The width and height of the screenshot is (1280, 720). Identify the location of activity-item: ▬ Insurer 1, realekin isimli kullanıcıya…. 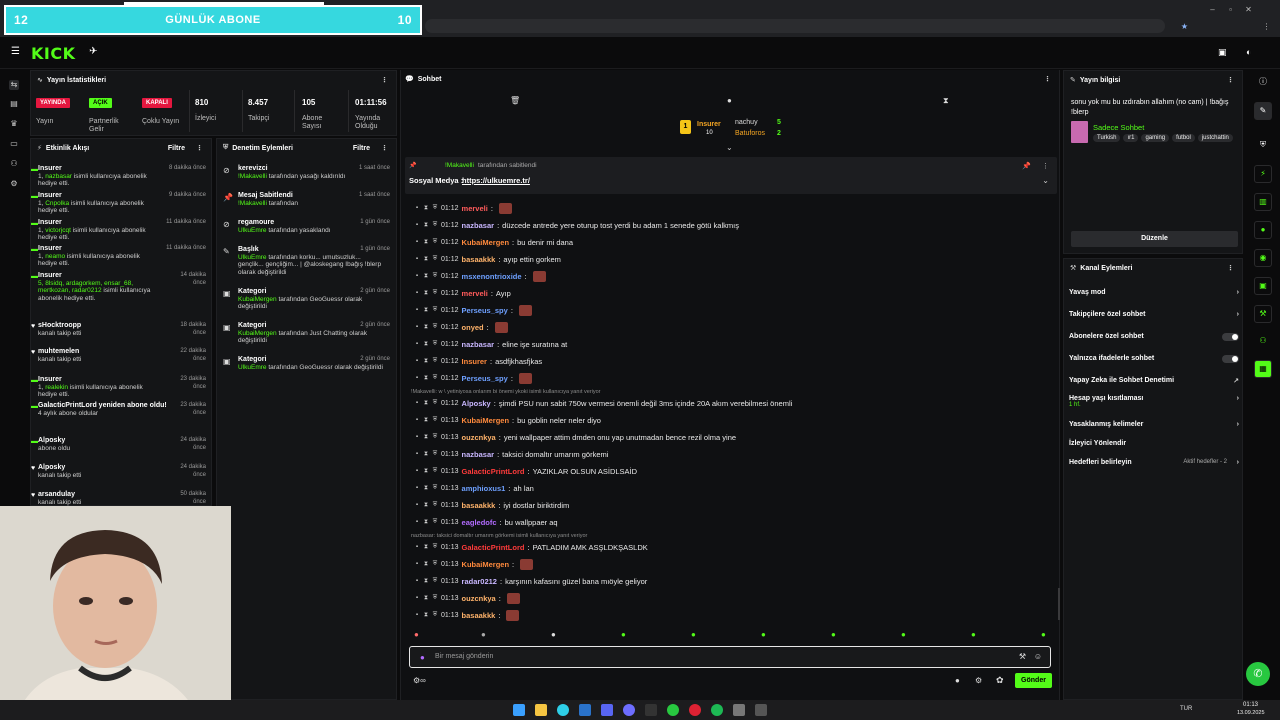
(118, 387).